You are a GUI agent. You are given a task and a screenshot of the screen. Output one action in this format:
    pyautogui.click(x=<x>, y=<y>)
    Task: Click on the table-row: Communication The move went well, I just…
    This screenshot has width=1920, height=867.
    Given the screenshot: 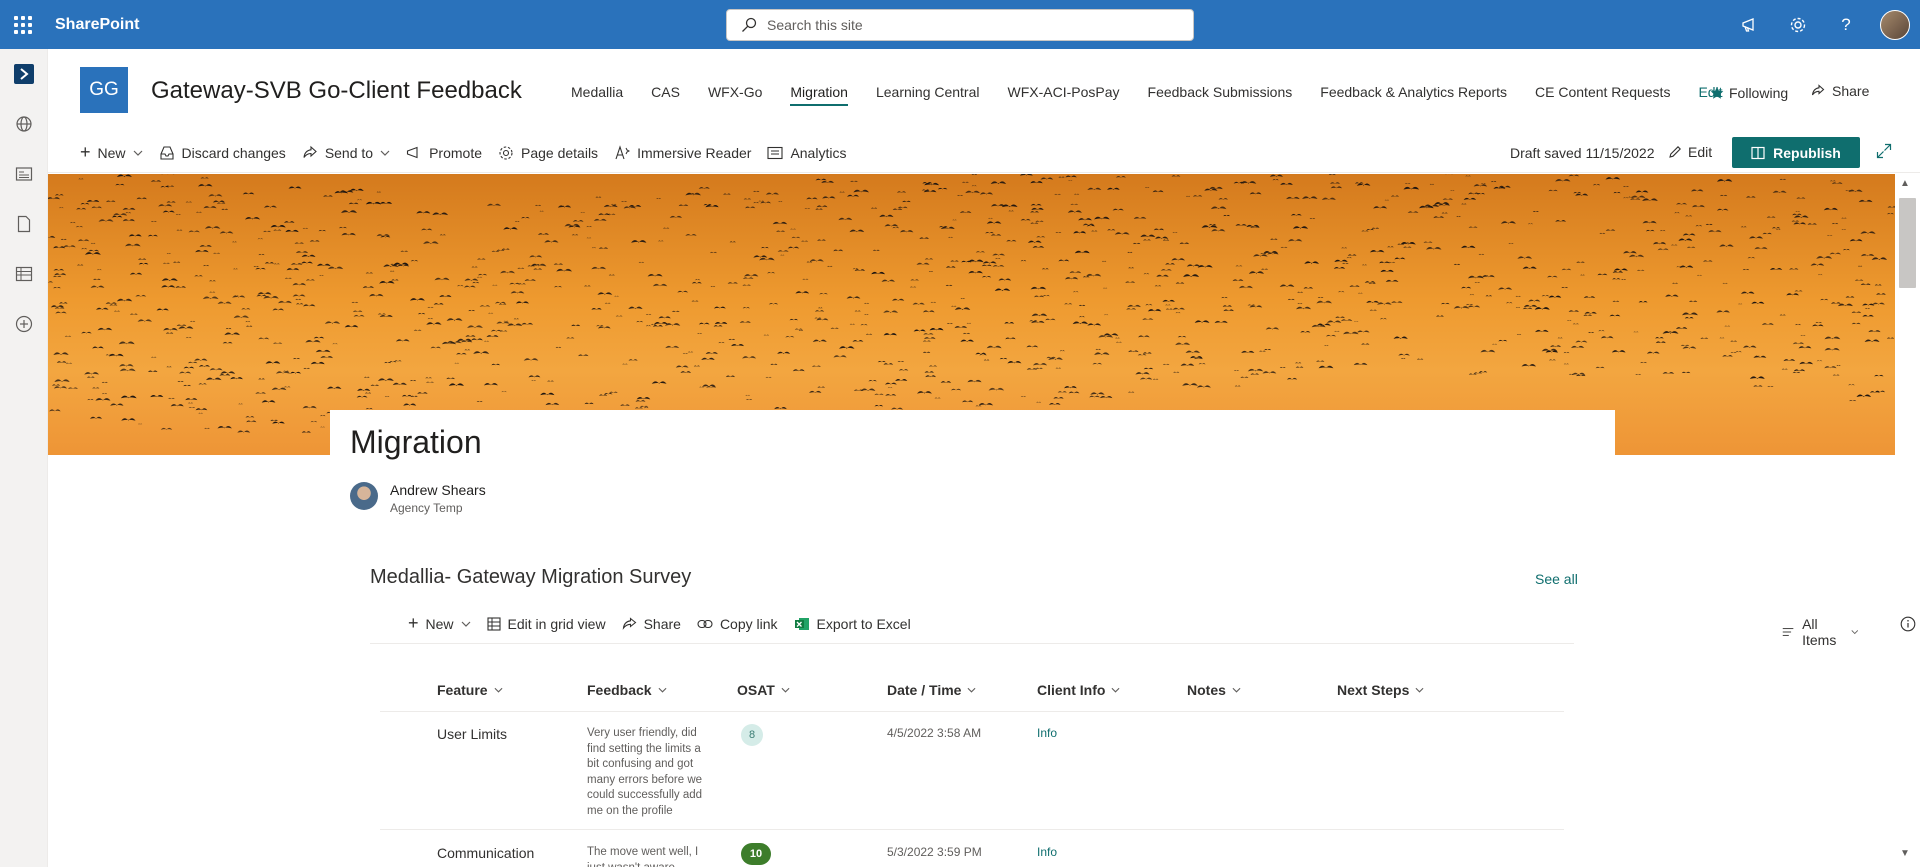 What is the action you would take?
    pyautogui.click(x=972, y=849)
    